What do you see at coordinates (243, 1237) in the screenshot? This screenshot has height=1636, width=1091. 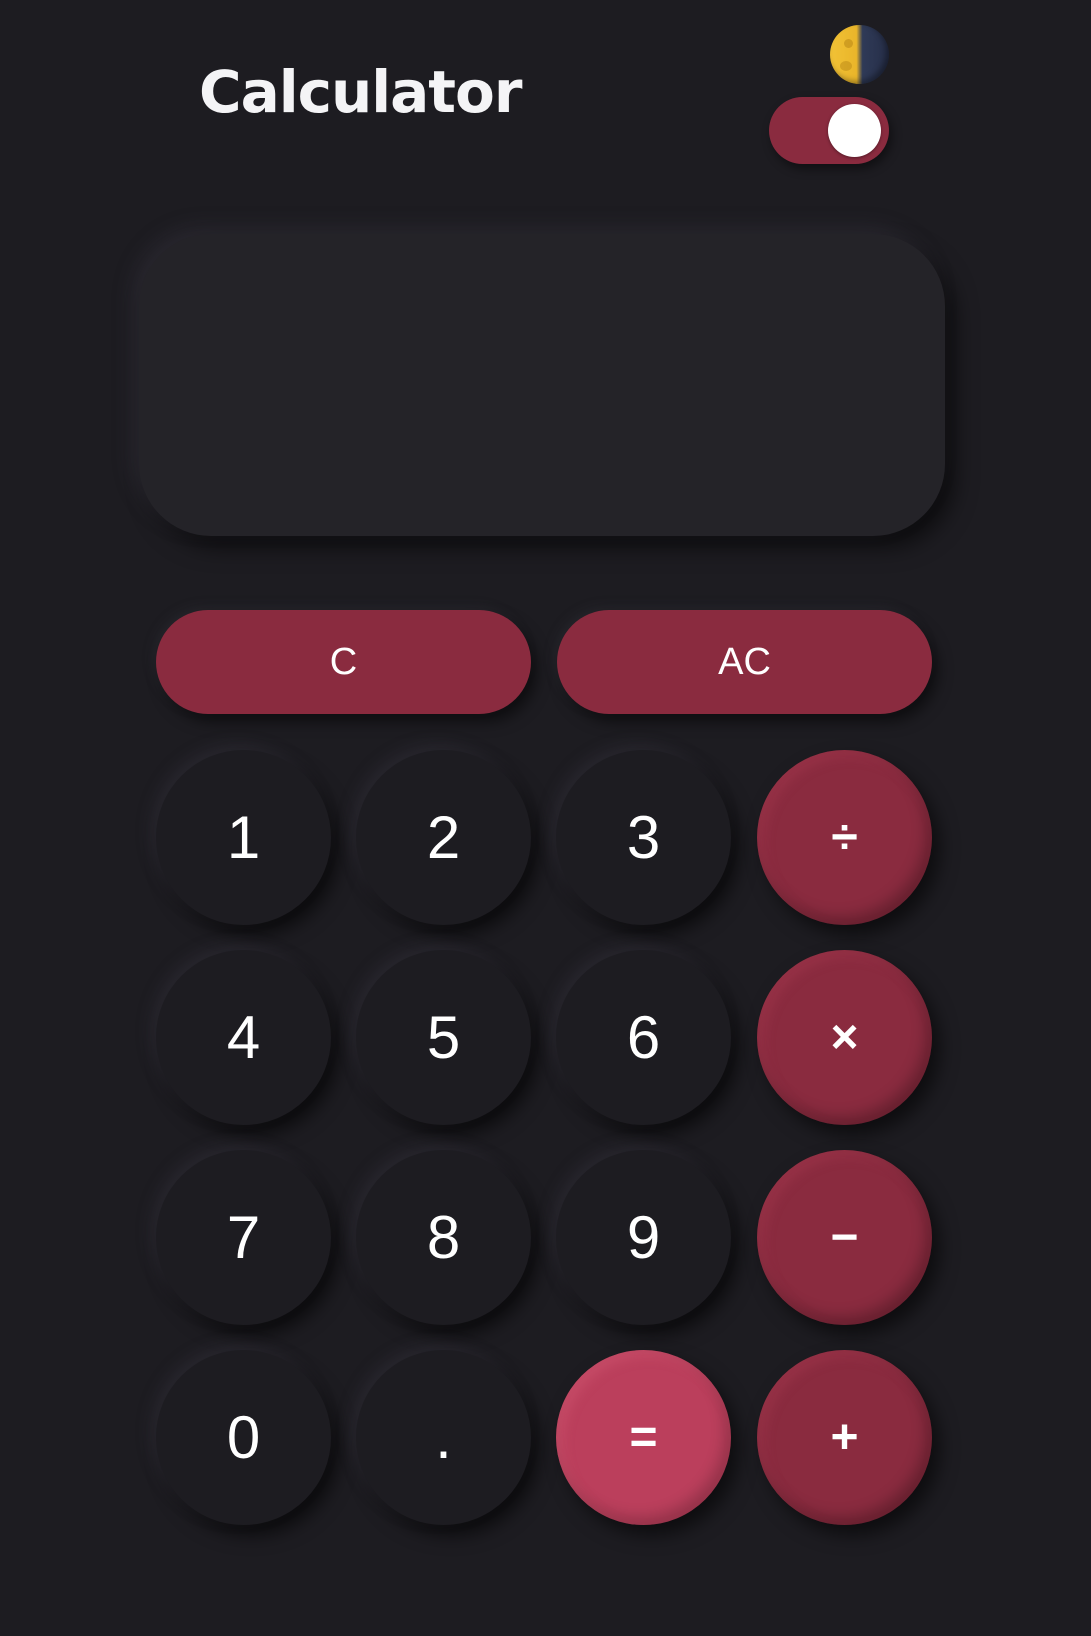 I see `key-7: 7` at bounding box center [243, 1237].